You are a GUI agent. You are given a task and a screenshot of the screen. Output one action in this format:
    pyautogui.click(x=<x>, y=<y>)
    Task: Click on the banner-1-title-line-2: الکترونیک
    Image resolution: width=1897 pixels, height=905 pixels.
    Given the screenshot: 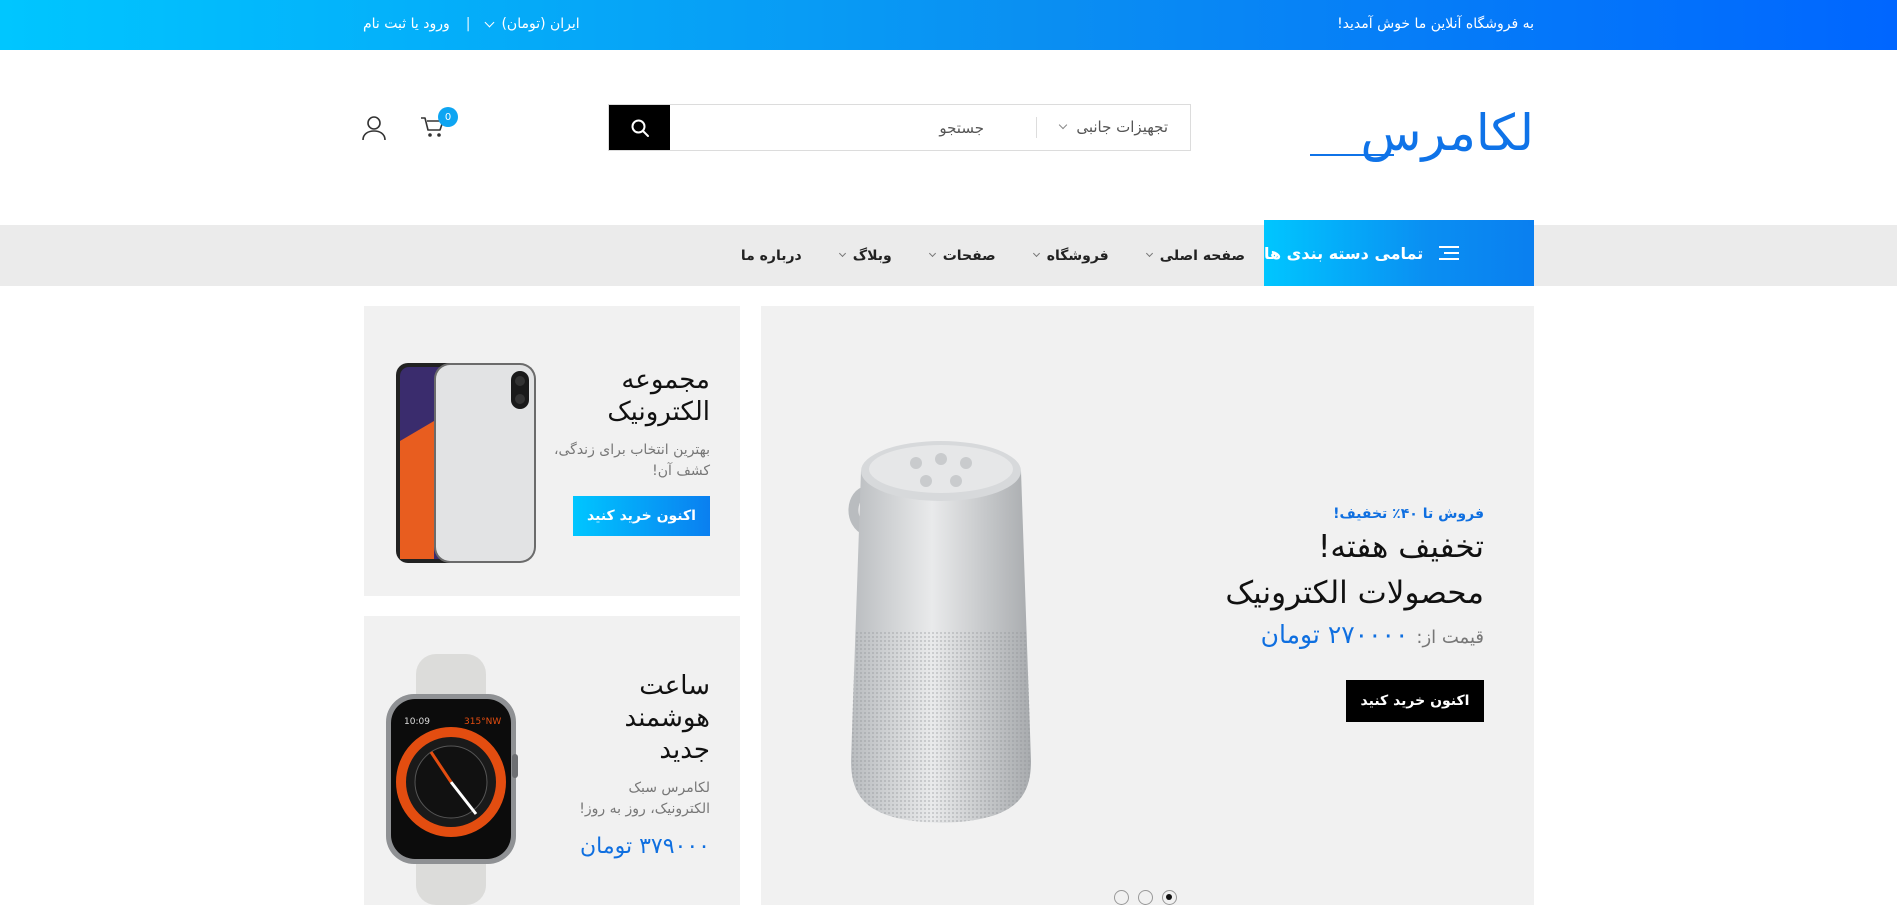 What is the action you would take?
    pyautogui.click(x=658, y=412)
    